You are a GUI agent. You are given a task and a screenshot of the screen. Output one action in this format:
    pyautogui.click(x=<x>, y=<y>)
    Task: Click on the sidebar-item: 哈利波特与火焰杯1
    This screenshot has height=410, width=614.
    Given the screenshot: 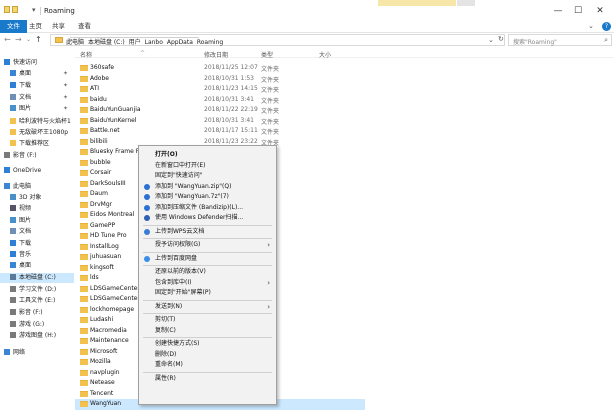 What is the action you would take?
    pyautogui.click(x=37, y=122)
    